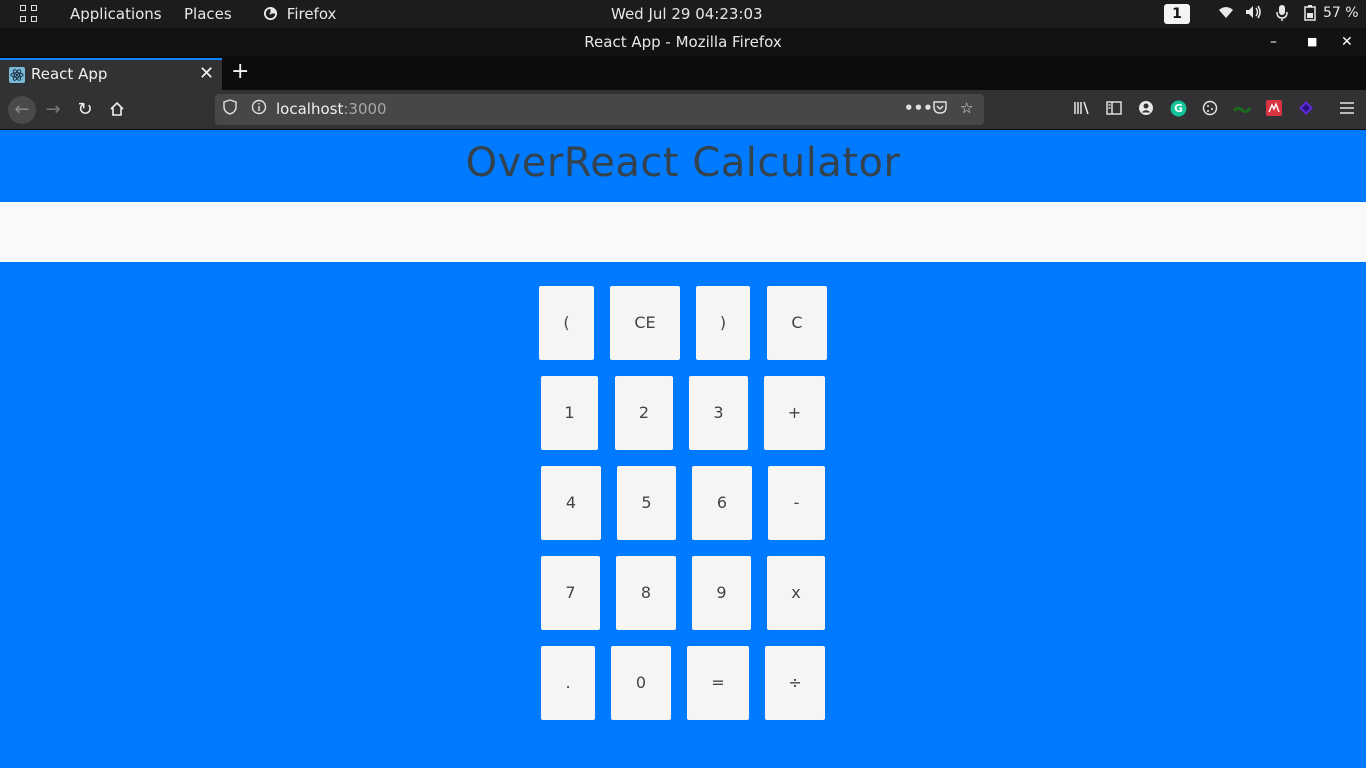 The image size is (1366, 768). What do you see at coordinates (599, 109) in the screenshot?
I see `url-bar: localhost:3000 ••• ☆` at bounding box center [599, 109].